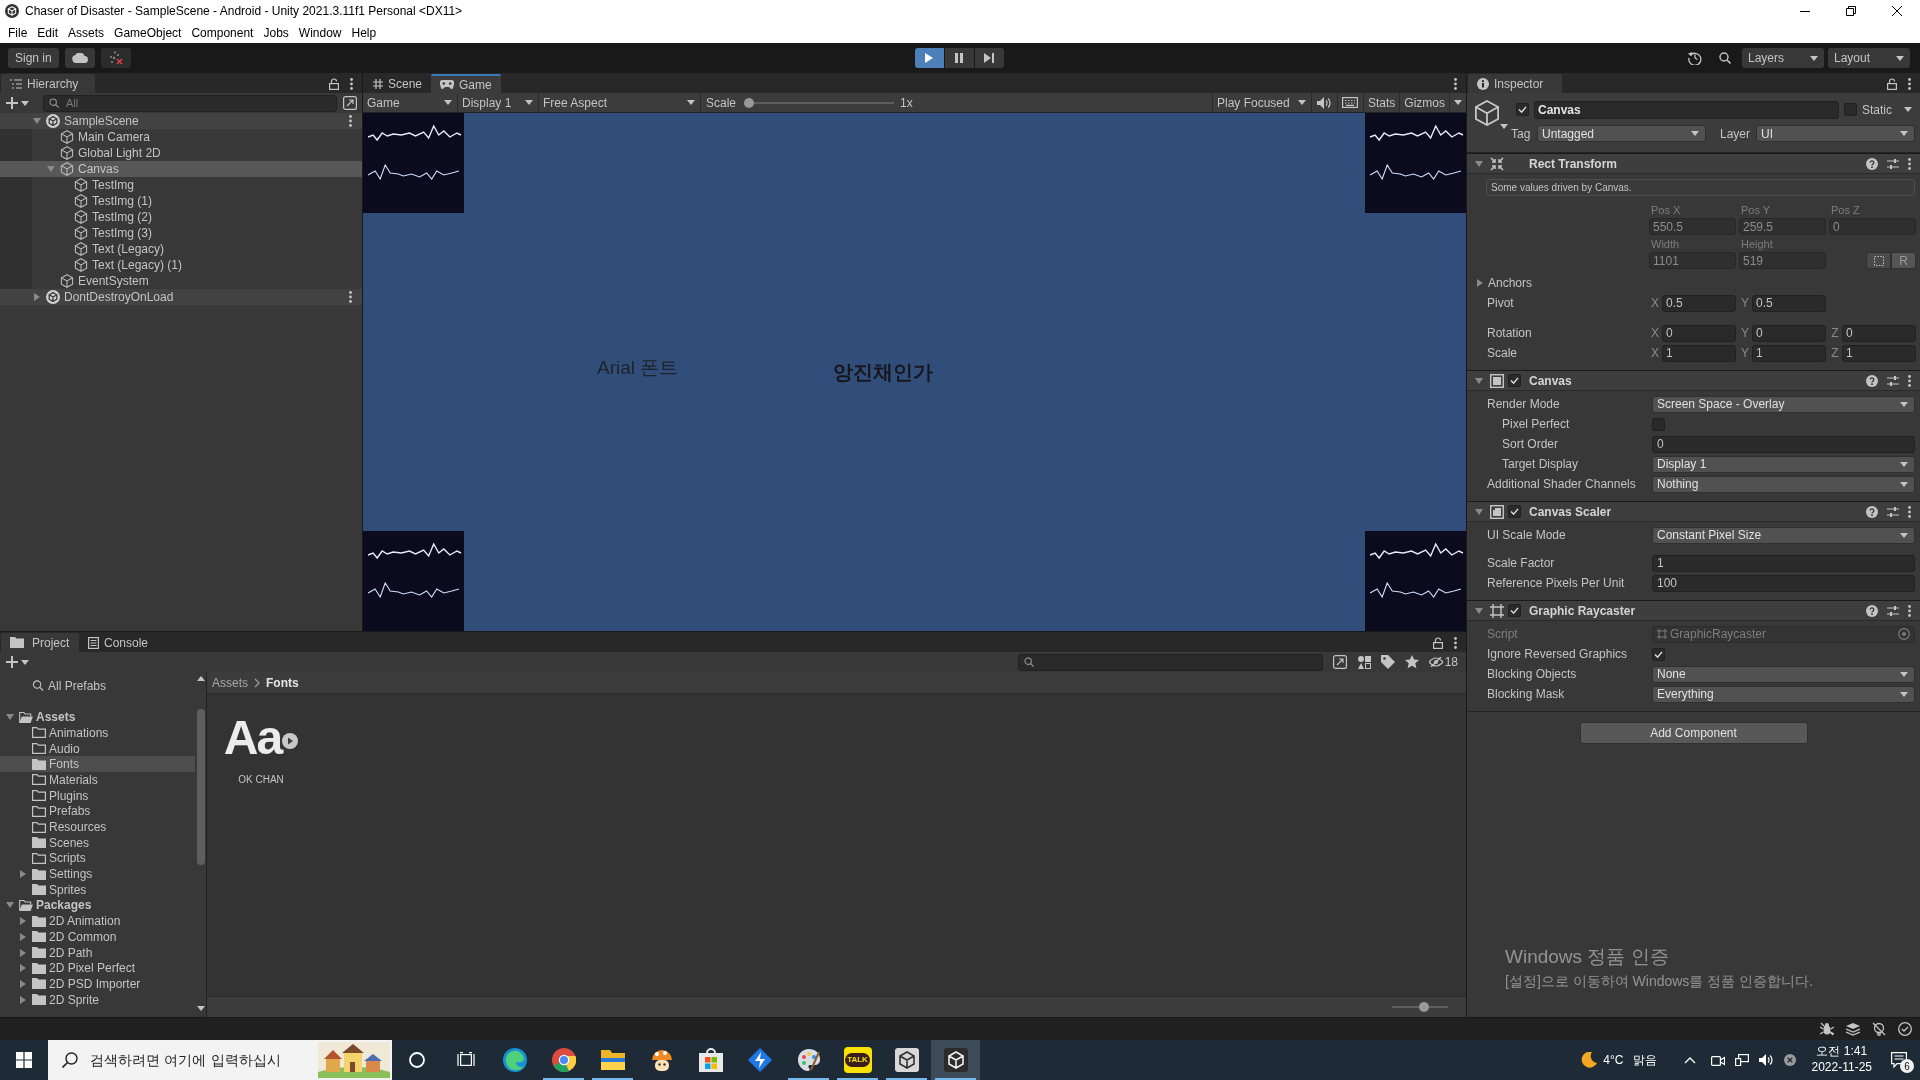 The image size is (1920, 1080). Describe the element at coordinates (97, 780) in the screenshot. I see `tree-item: Materials` at that location.